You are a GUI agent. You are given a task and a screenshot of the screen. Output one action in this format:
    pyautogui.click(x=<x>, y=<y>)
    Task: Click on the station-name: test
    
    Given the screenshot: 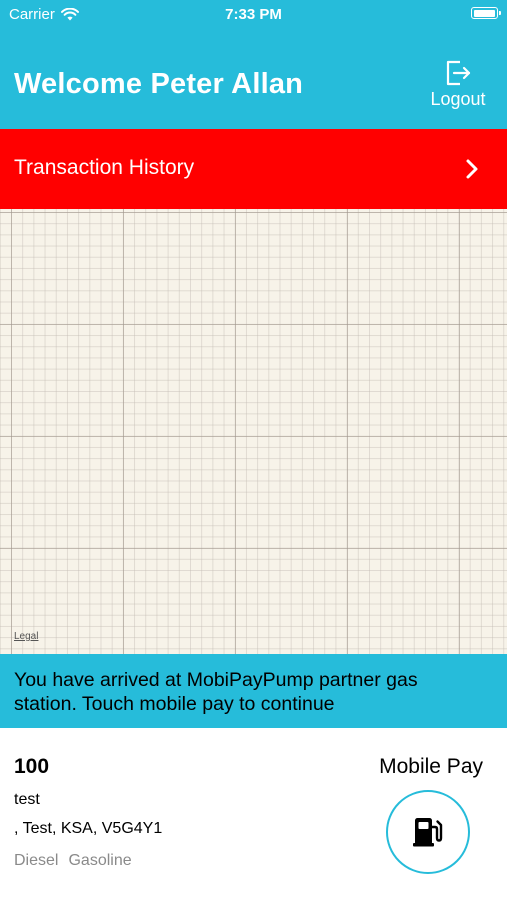 What is the action you would take?
    pyautogui.click(x=27, y=799)
    